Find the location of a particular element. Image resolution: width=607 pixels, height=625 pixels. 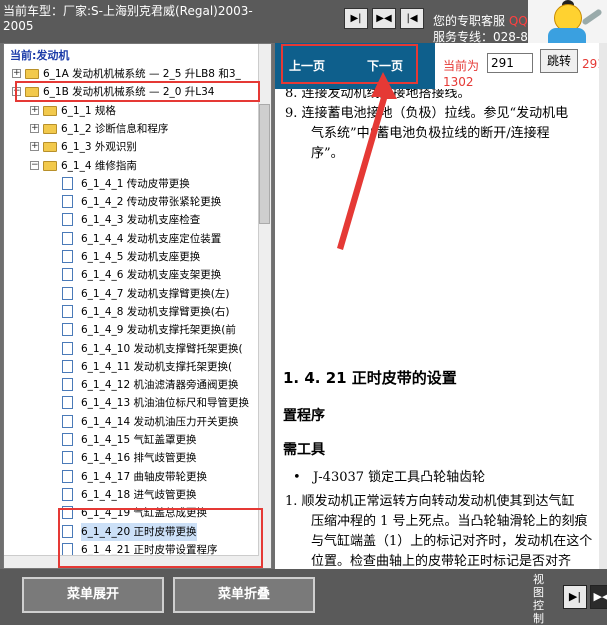

annotation-arrow is located at coordinates (367, 161).